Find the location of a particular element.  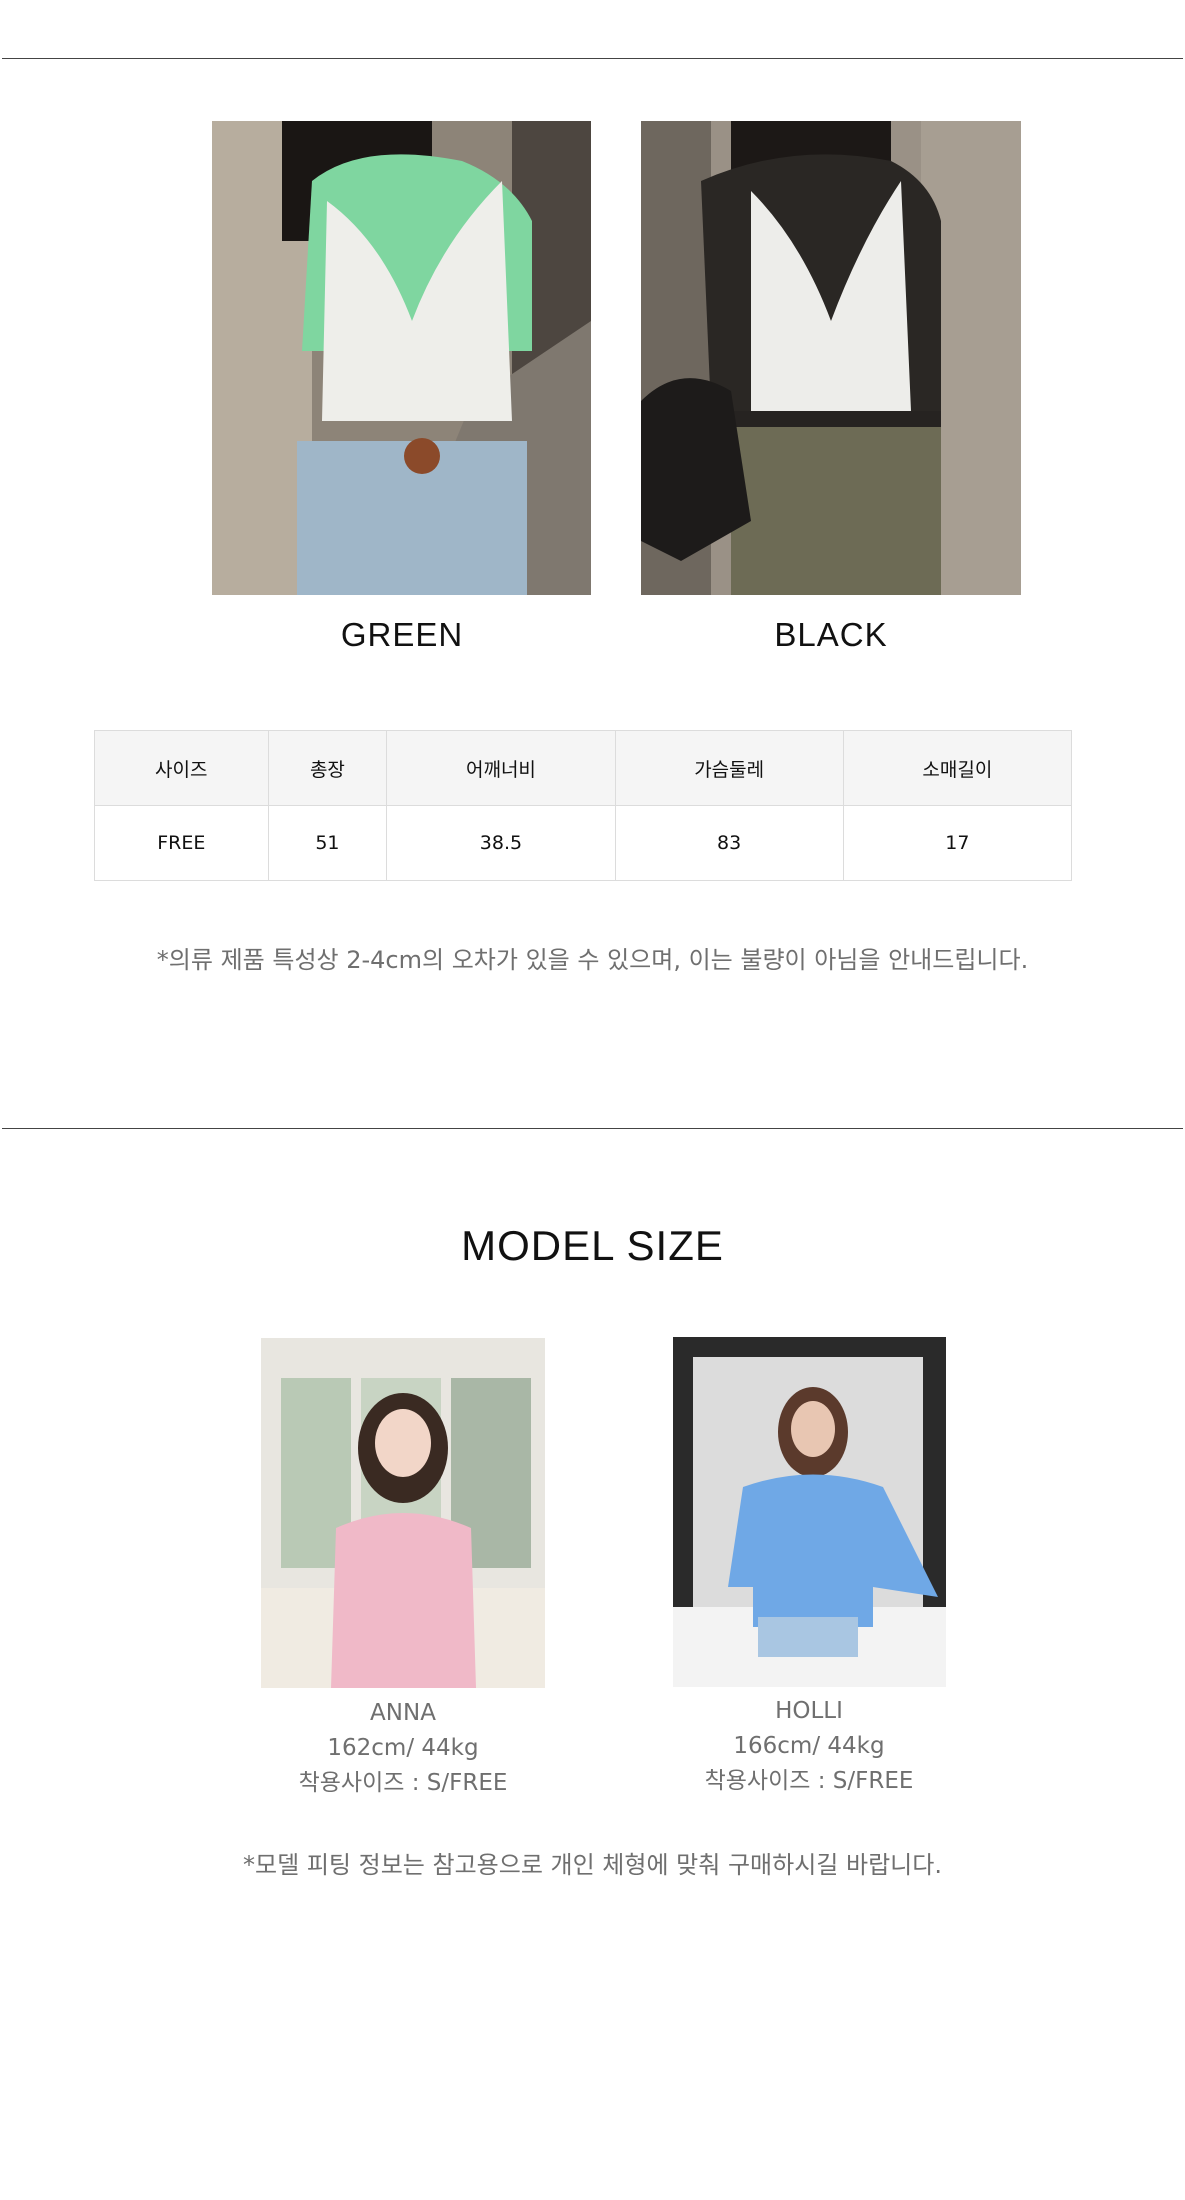

model-photo-holli is located at coordinates (809, 1512).